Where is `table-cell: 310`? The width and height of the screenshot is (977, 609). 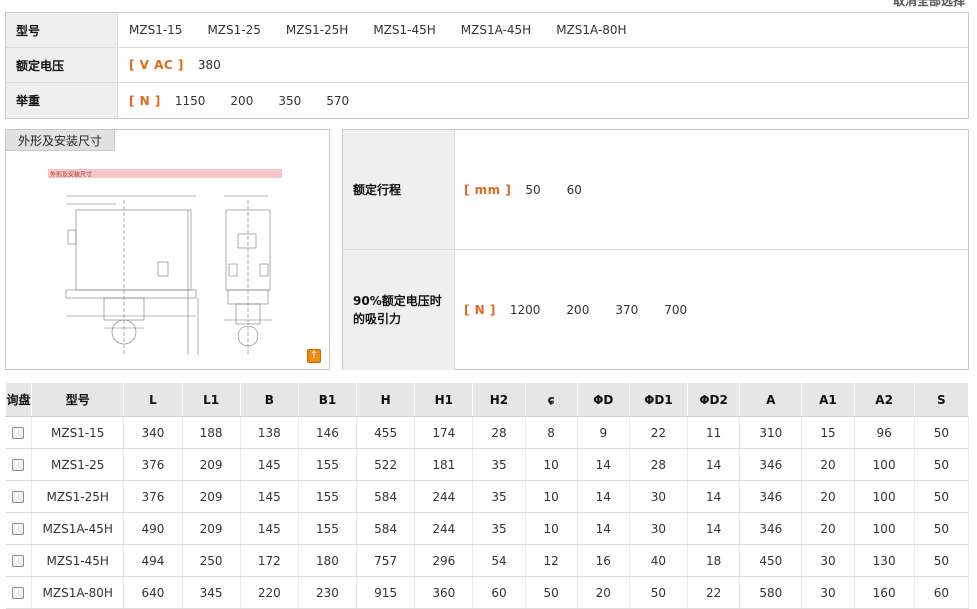 table-cell: 310 is located at coordinates (771, 432).